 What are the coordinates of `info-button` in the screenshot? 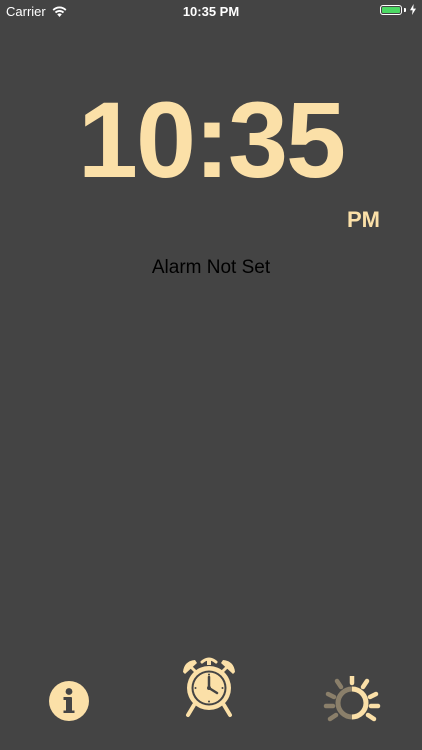 It's located at (69, 701).